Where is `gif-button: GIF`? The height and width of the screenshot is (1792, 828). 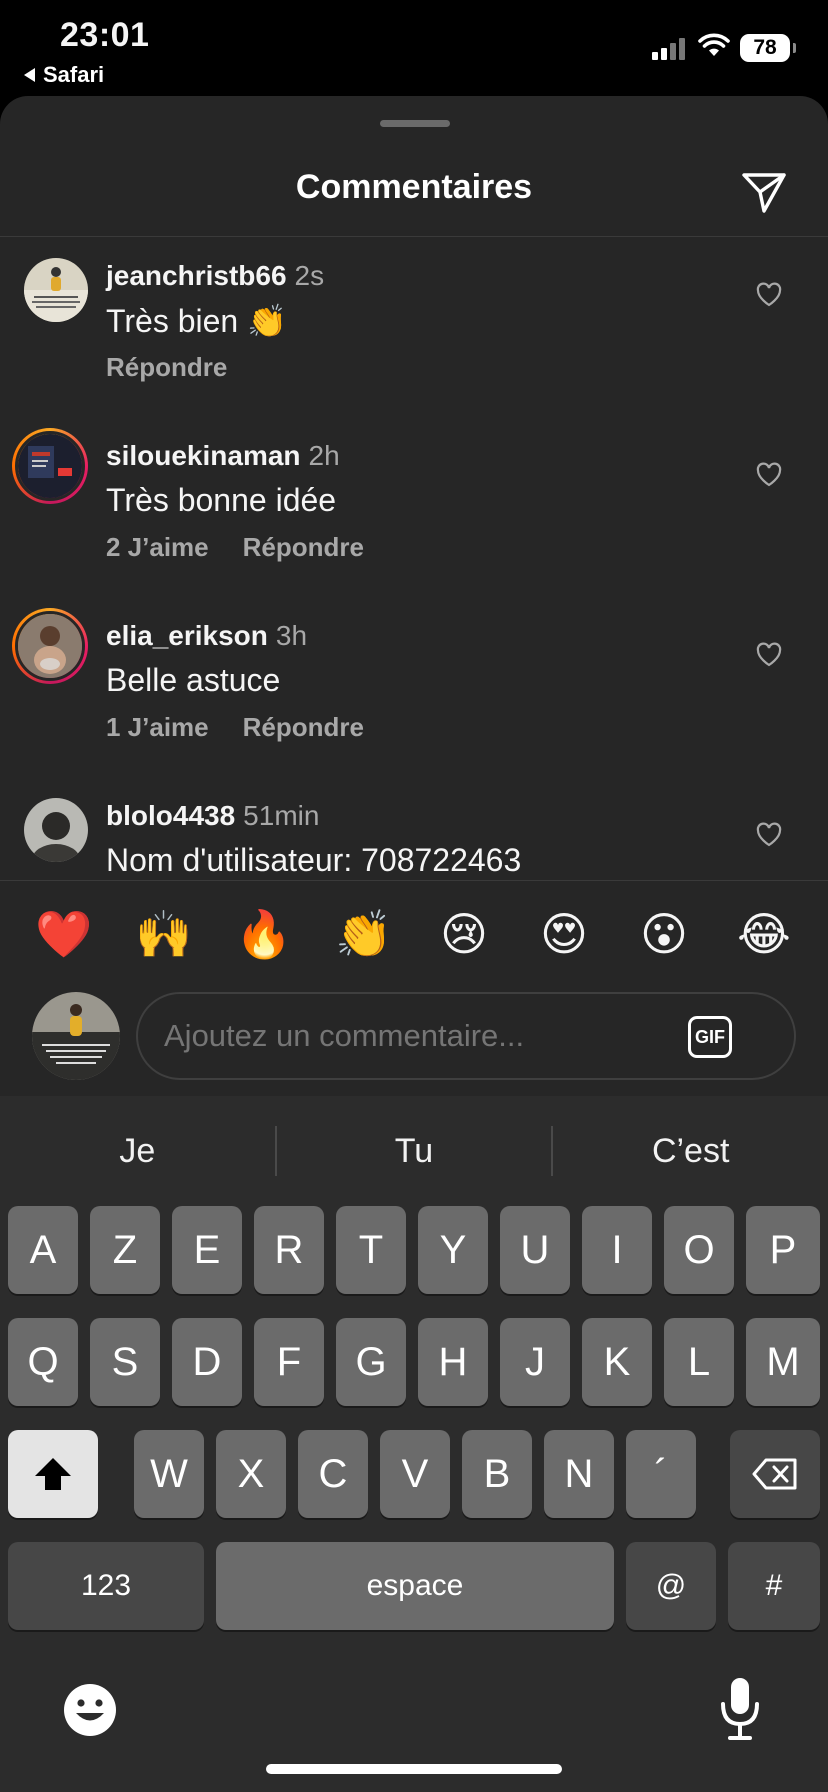
gif-button: GIF is located at coordinates (710, 1037).